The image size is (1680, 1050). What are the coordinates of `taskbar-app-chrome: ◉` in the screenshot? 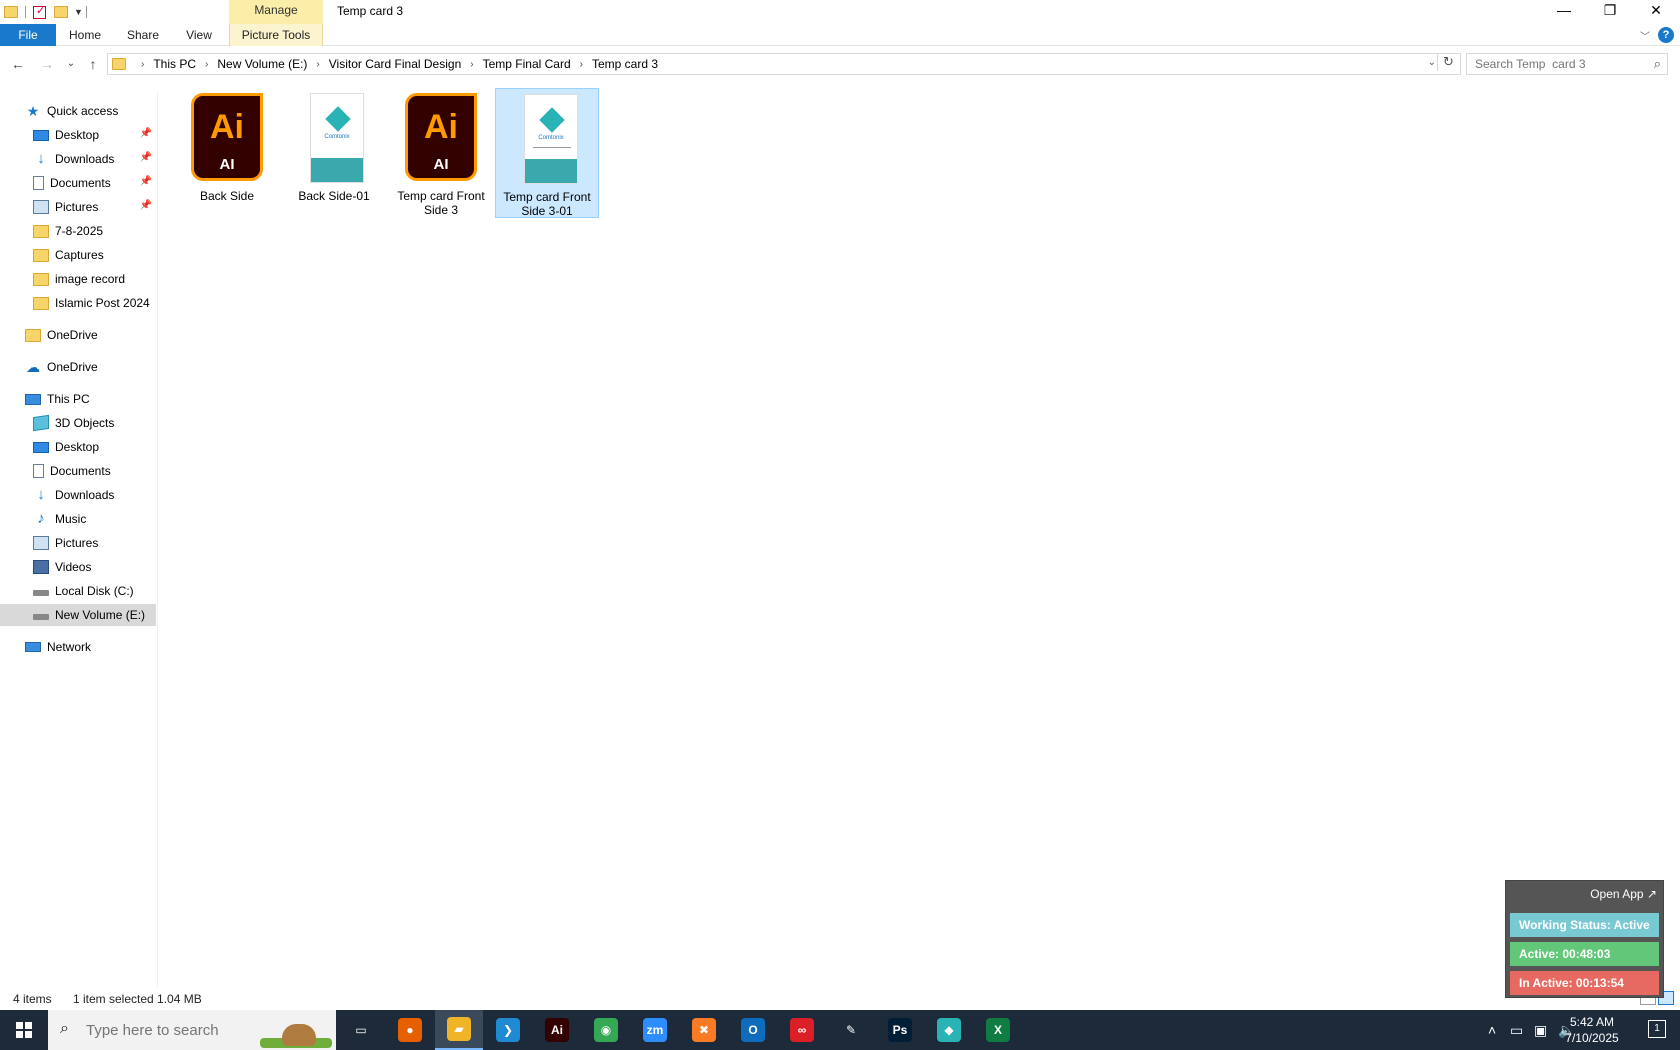 It's located at (606, 1030).